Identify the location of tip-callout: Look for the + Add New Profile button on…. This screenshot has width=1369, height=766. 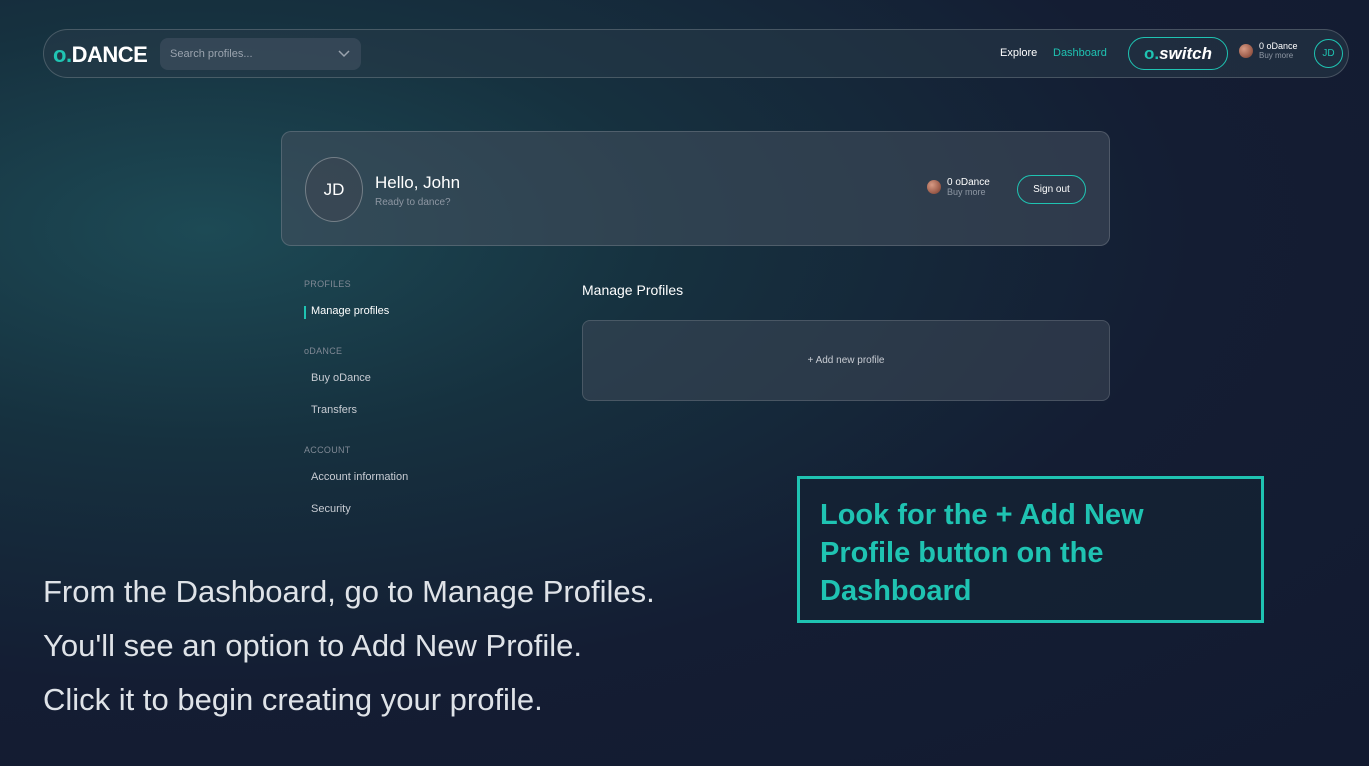
(1030, 549).